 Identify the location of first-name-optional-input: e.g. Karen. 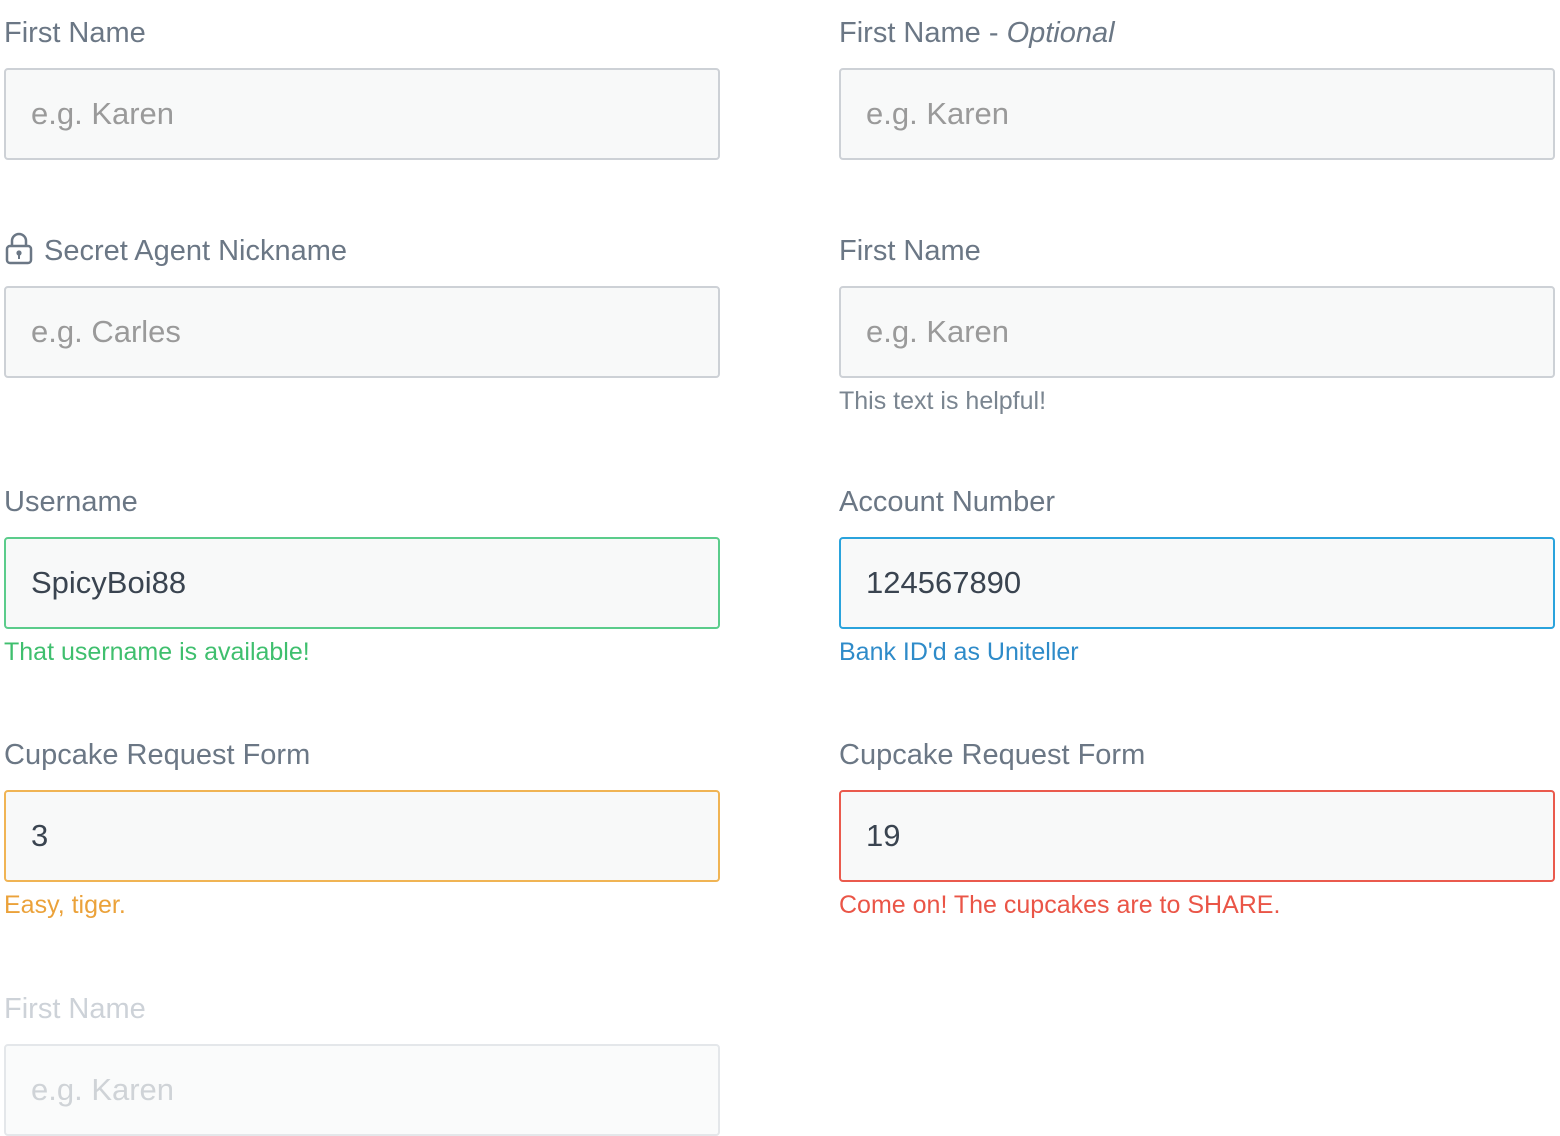
(1197, 114).